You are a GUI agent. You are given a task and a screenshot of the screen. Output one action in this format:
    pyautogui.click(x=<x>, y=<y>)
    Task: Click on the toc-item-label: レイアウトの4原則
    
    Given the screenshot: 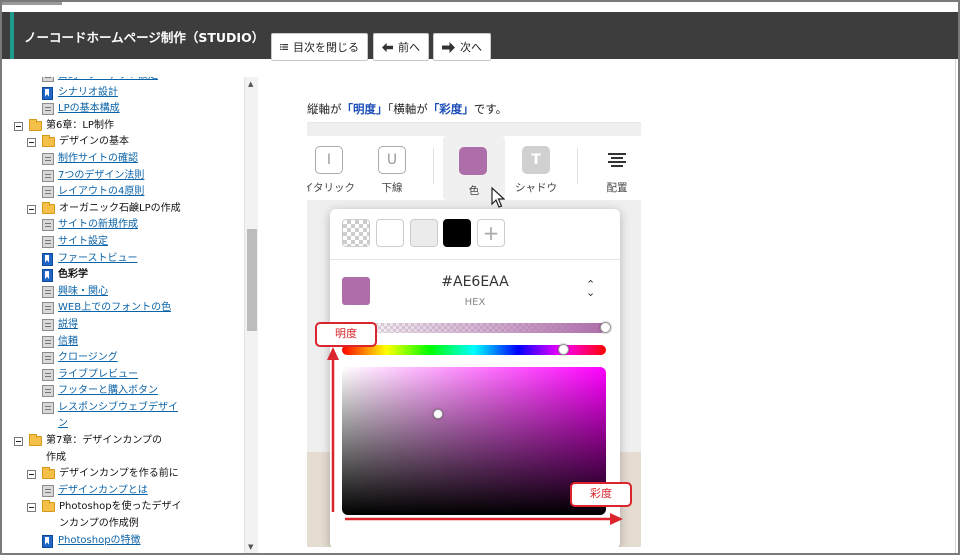 What is the action you would take?
    pyautogui.click(x=101, y=191)
    